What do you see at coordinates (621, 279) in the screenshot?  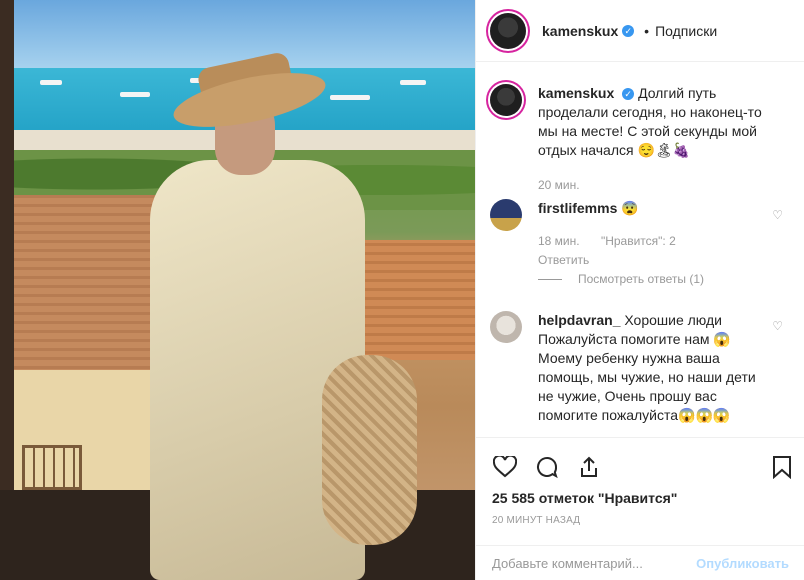 I see `view-replies-button: Посмотреть ответы (1)` at bounding box center [621, 279].